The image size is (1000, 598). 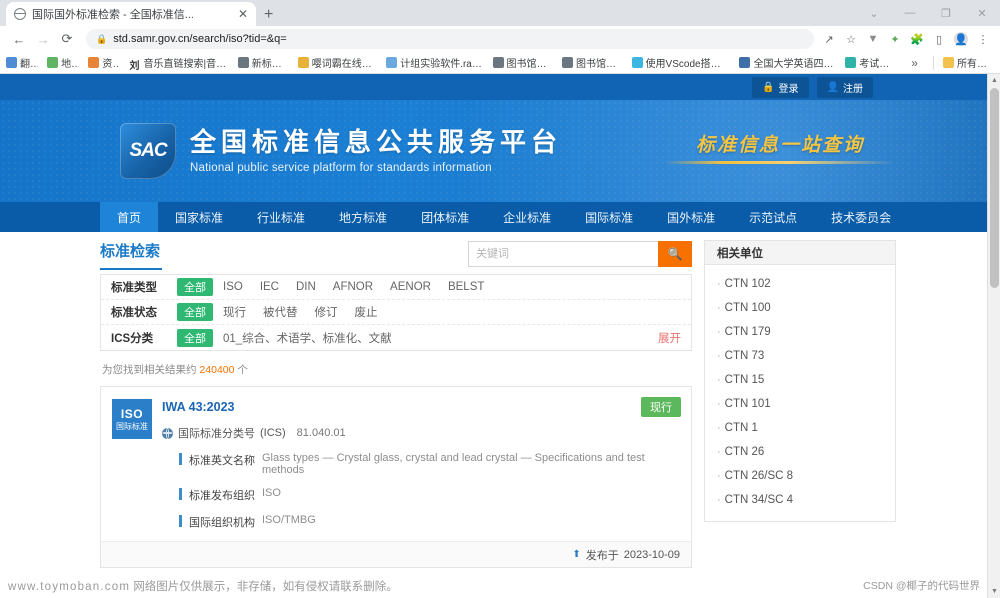 I want to click on meta-accent-bar, so click(x=180, y=459).